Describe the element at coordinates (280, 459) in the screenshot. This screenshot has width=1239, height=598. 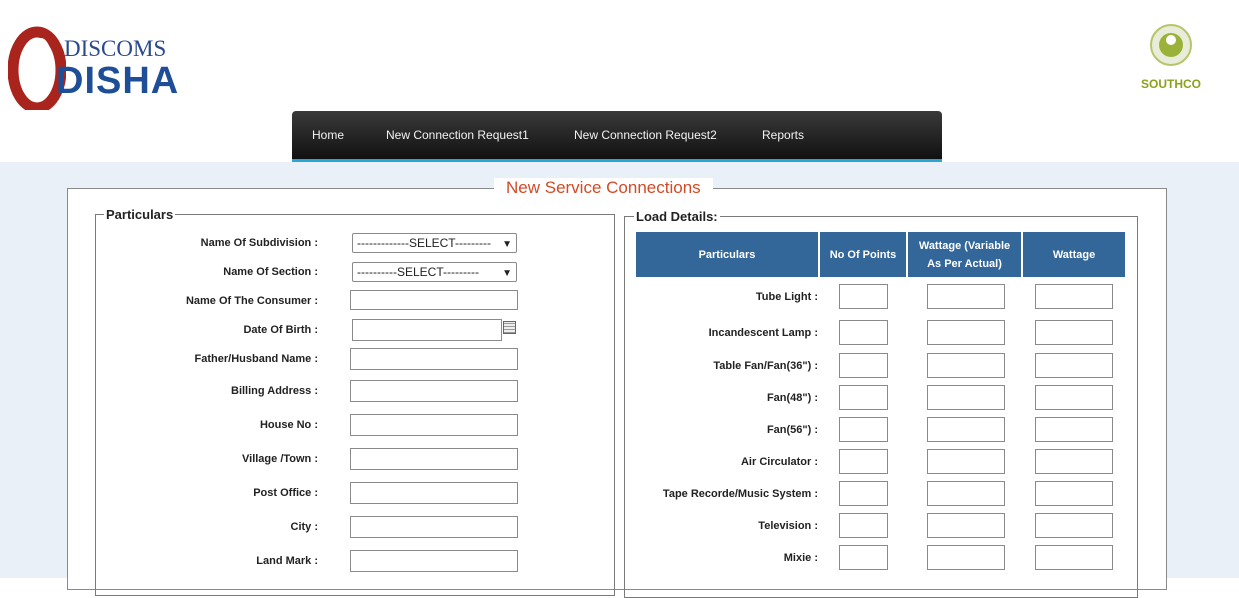
I see `village-town-label: Village /Town :` at that location.